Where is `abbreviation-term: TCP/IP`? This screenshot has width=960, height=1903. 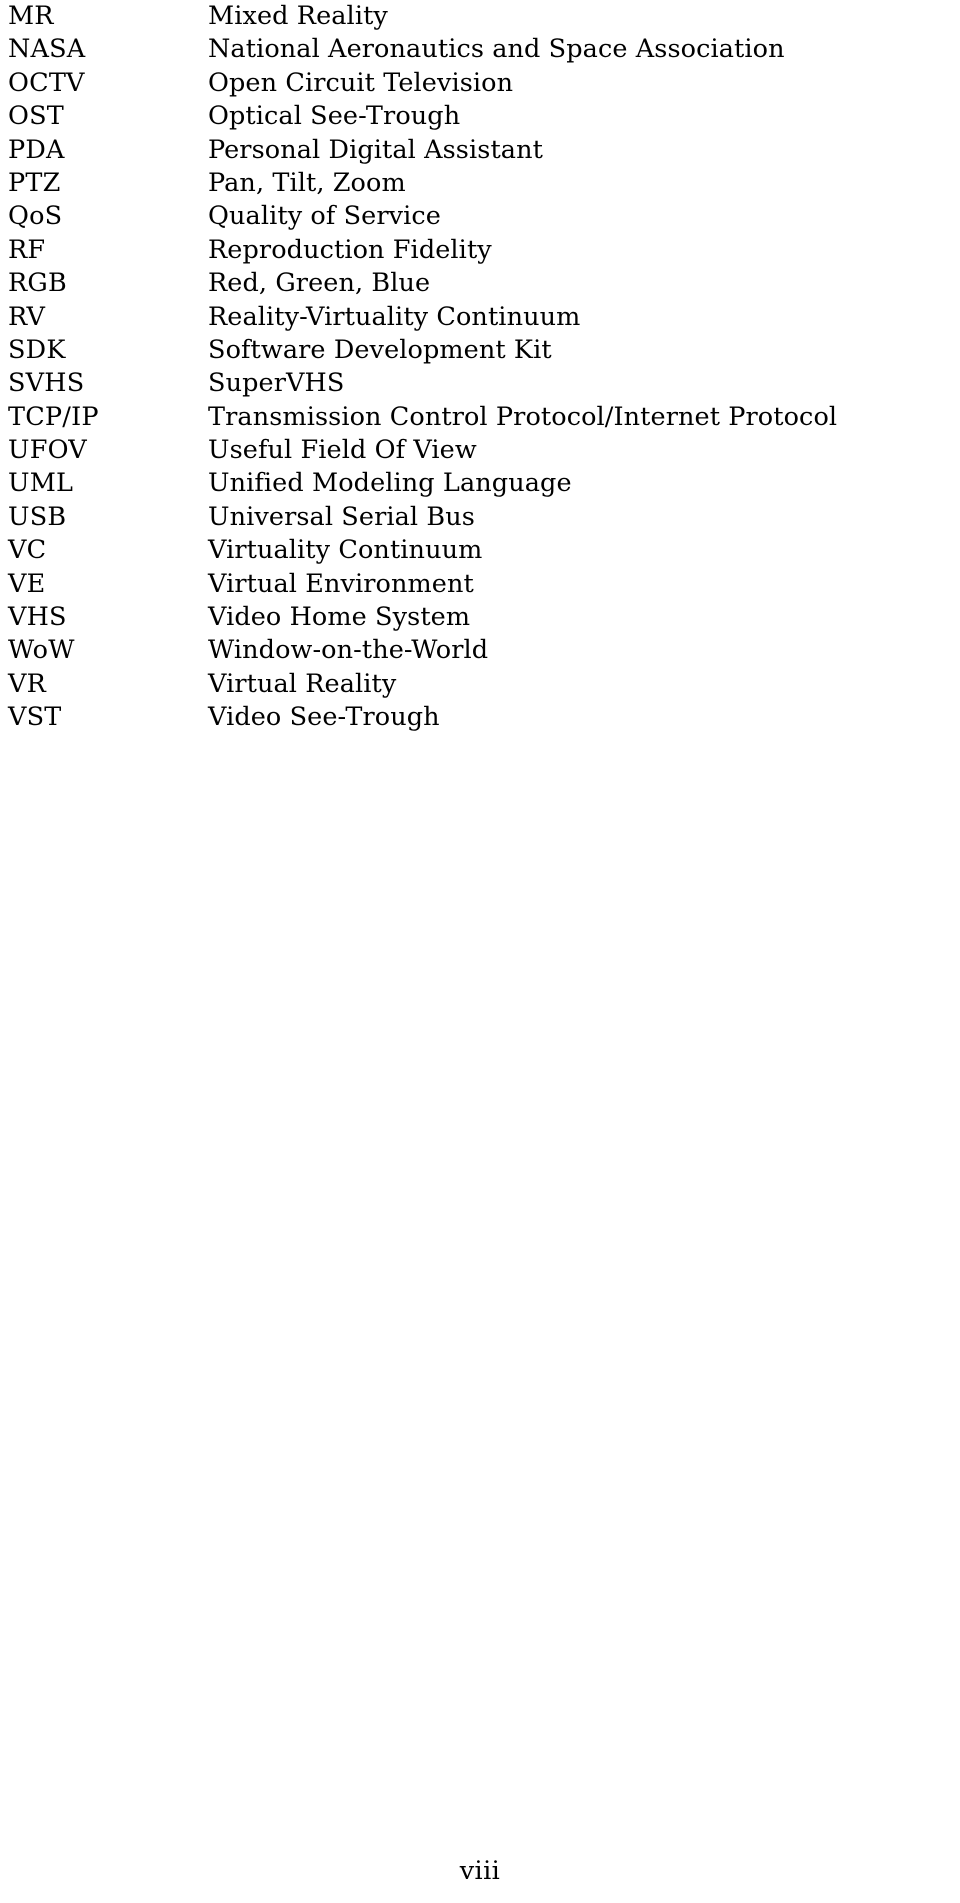
abbreviation-term: TCP/IP is located at coordinates (53, 416).